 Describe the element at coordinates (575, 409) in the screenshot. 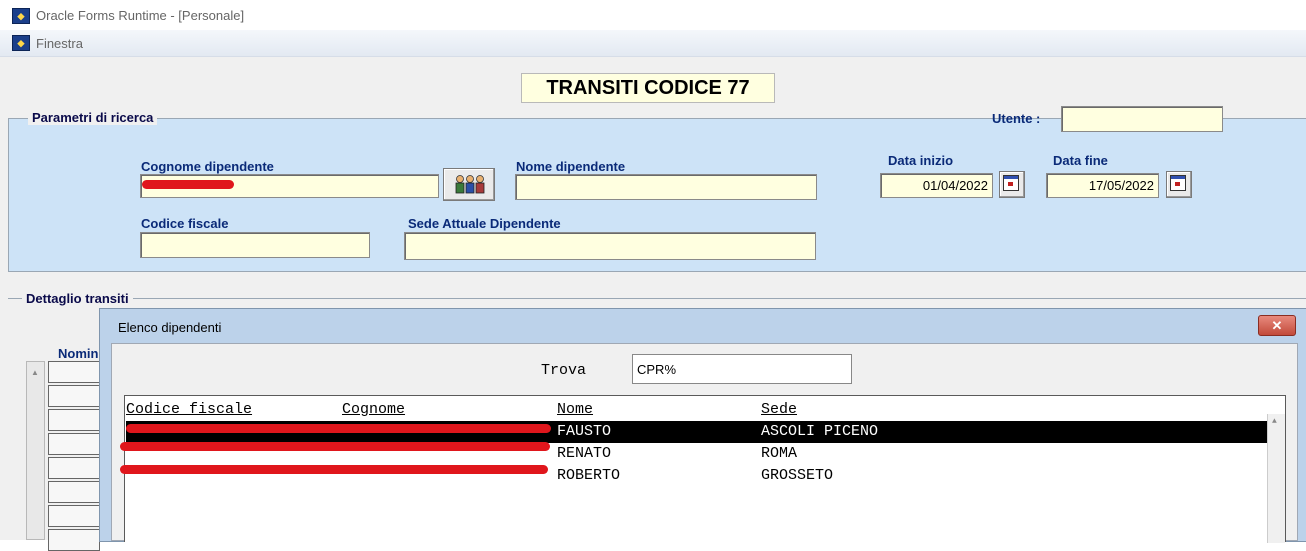

I see `column-header-nome: Nome` at that location.